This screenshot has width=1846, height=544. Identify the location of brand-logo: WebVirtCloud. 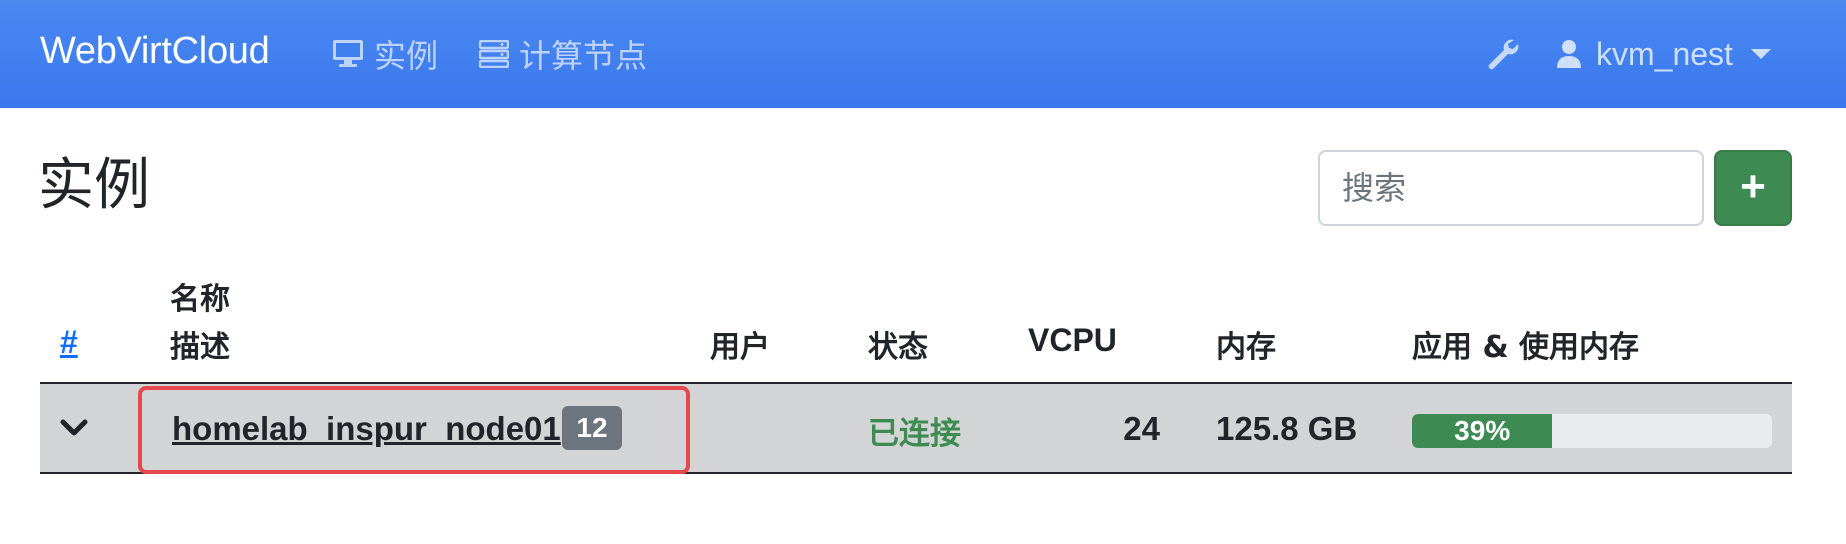
(155, 51).